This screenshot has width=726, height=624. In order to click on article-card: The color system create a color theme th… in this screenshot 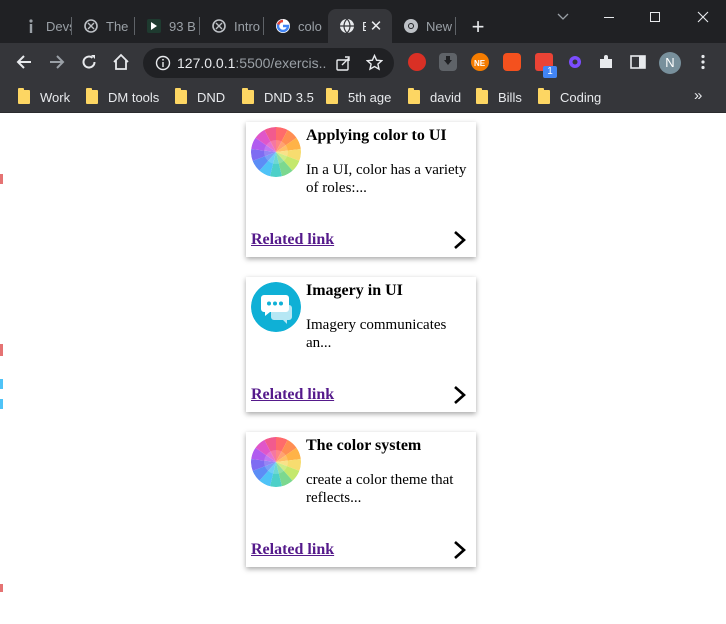, I will do `click(361, 499)`.